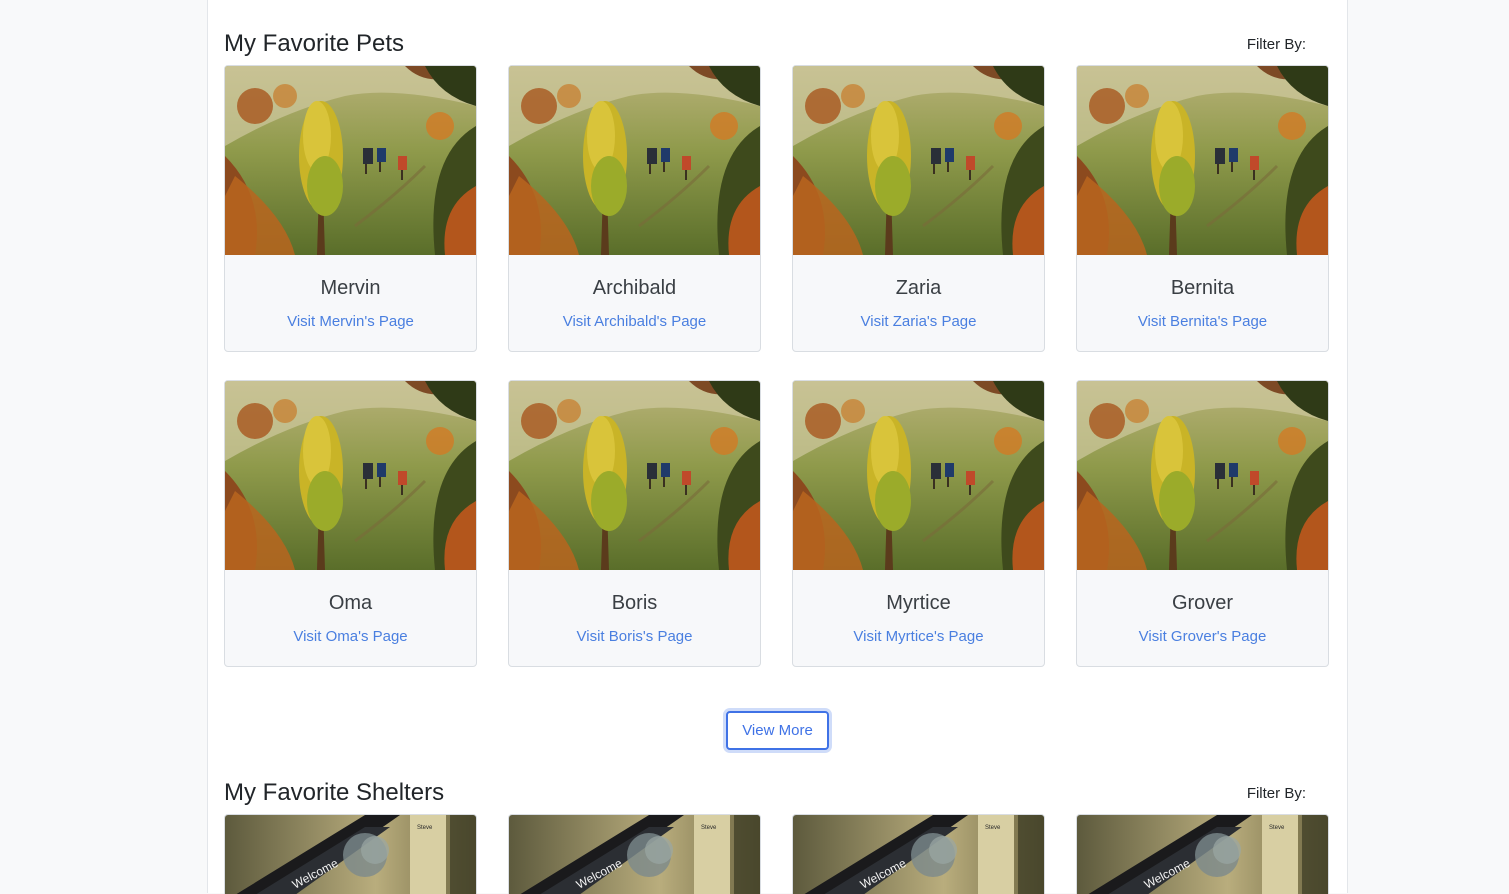  Describe the element at coordinates (918, 603) in the screenshot. I see `pet-name: Myrtice` at that location.